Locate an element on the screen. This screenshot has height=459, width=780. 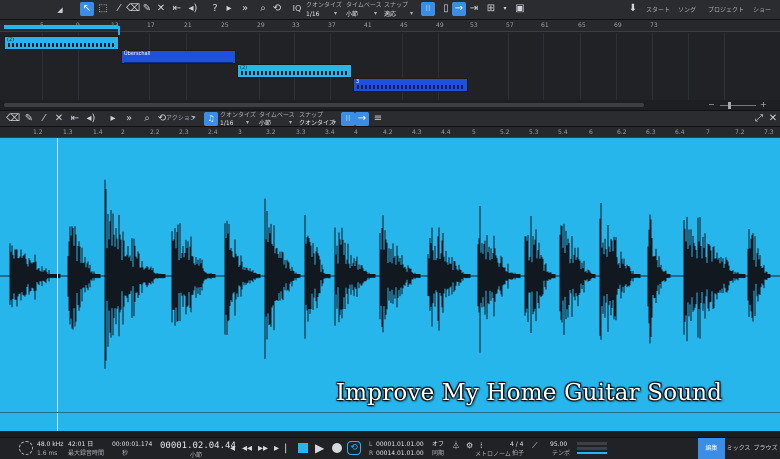
editor-bend-icon: ⇤ is located at coordinates (75, 119).